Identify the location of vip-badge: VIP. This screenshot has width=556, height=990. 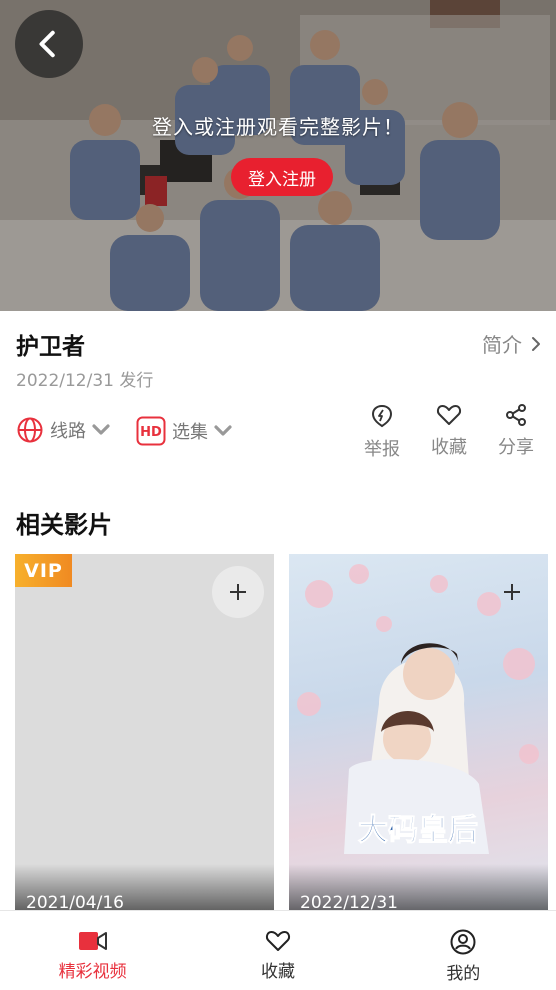
(43, 570).